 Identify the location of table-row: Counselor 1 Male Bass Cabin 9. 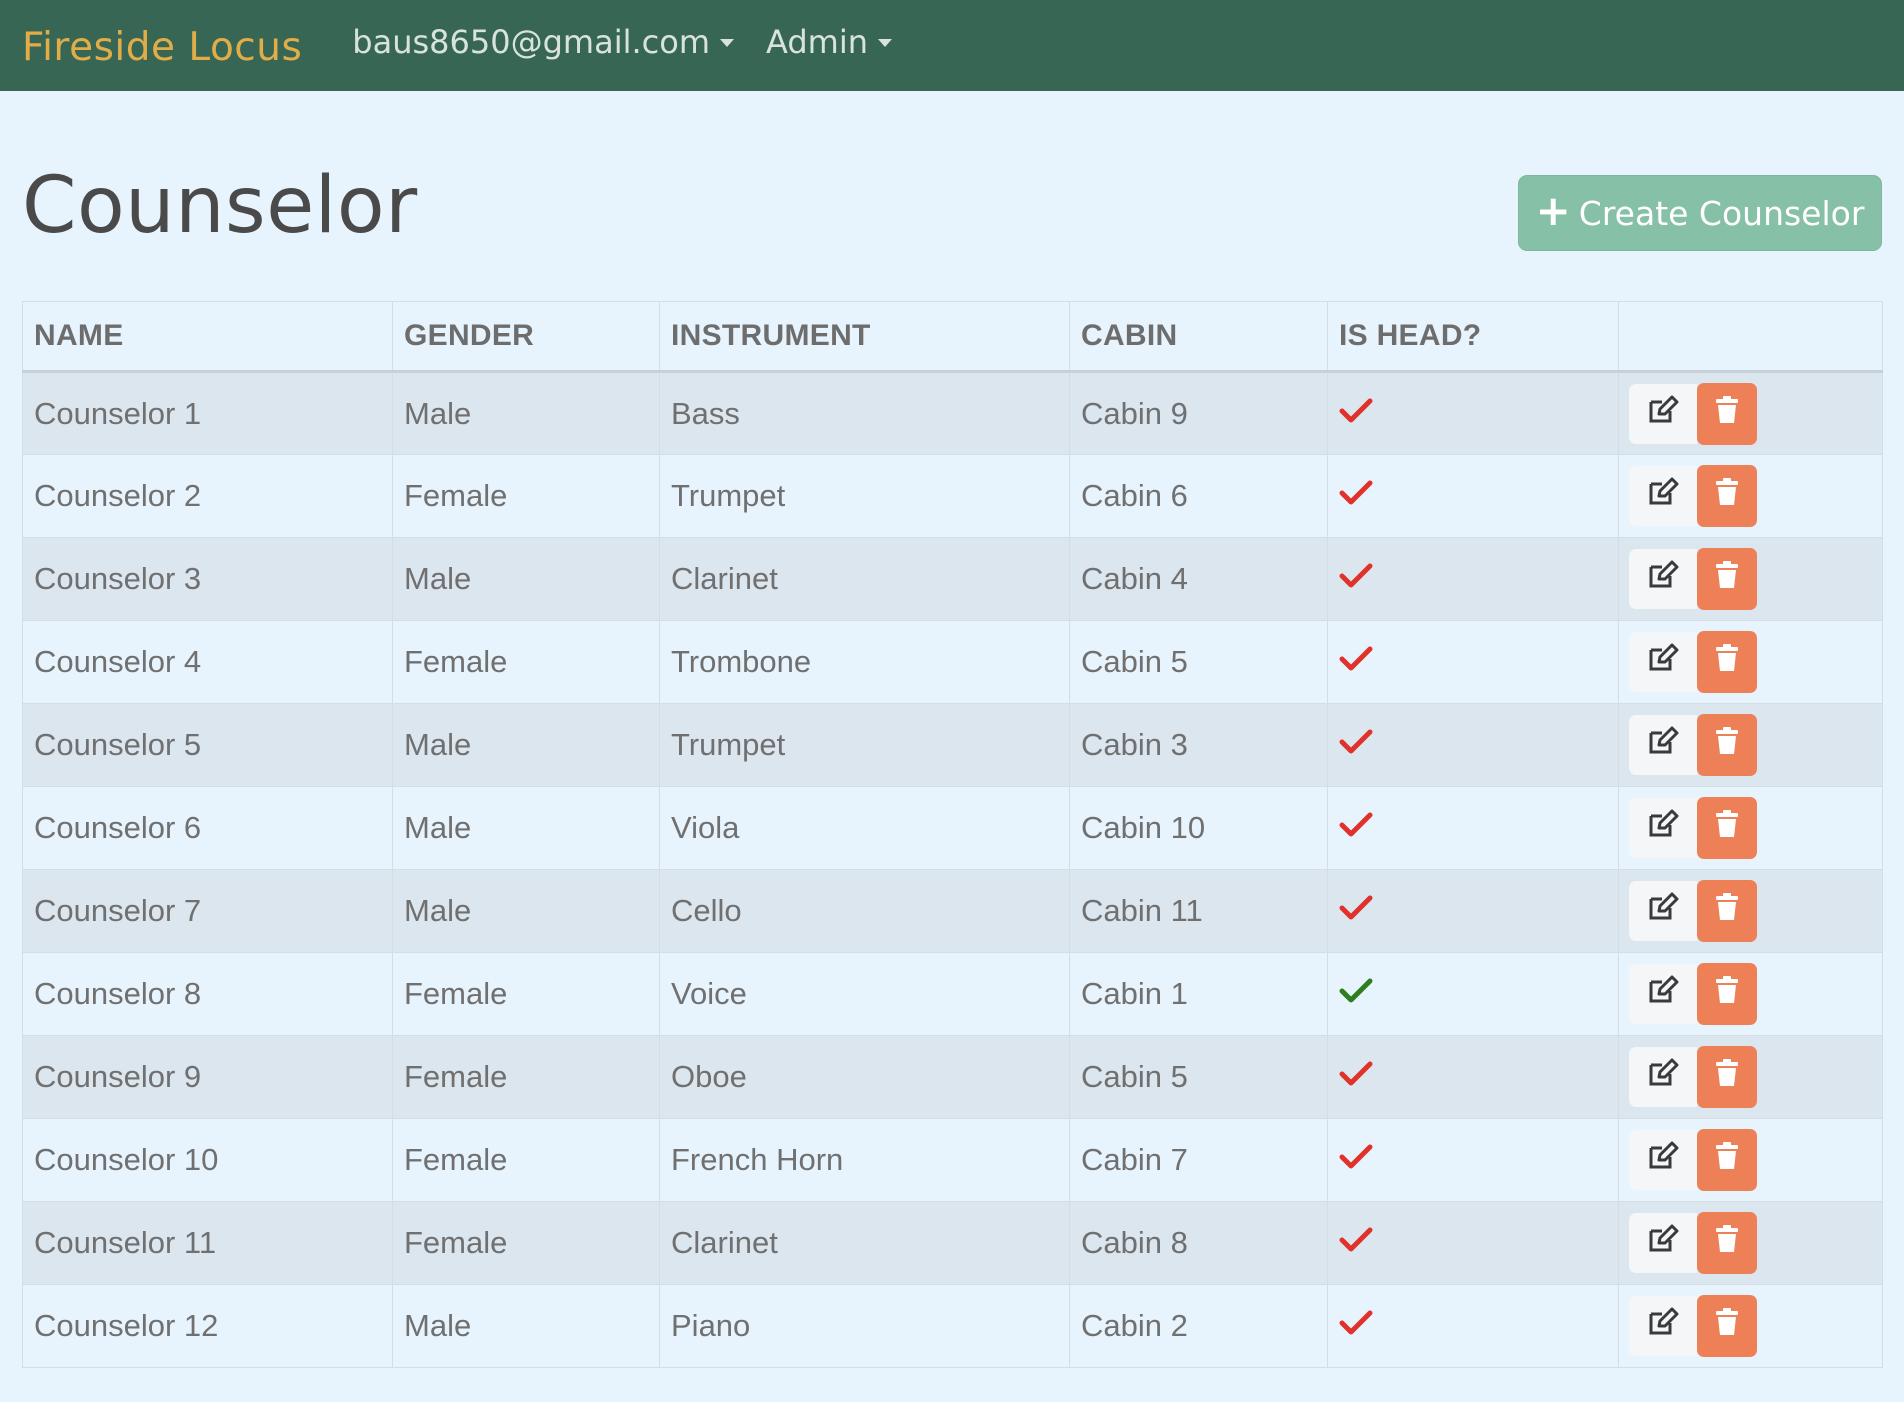
(952, 413).